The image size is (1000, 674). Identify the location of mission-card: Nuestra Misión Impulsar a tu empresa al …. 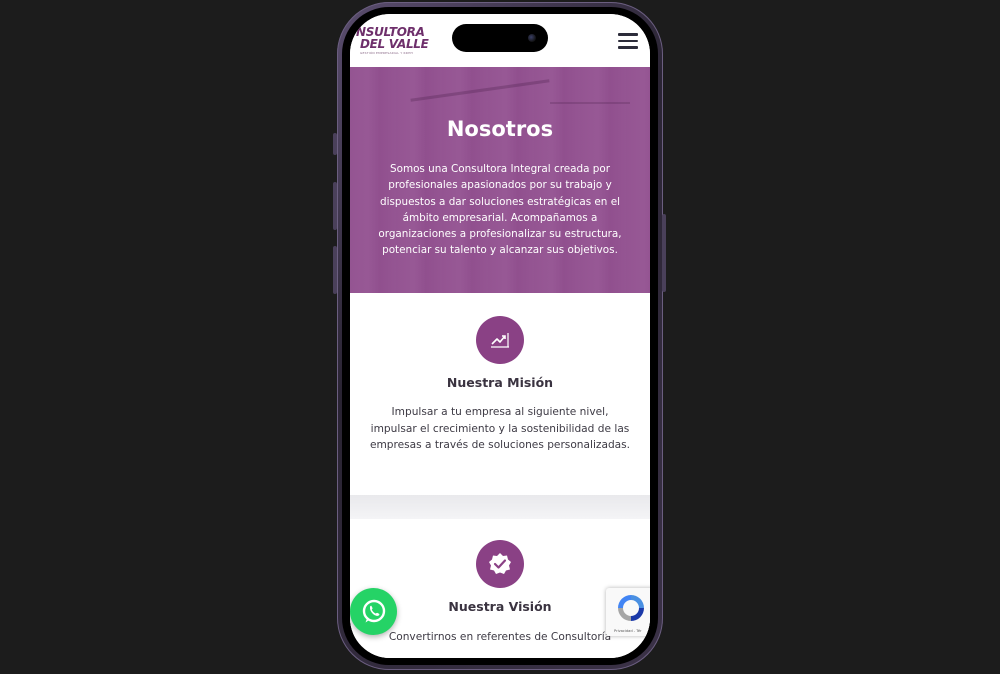
(500, 394).